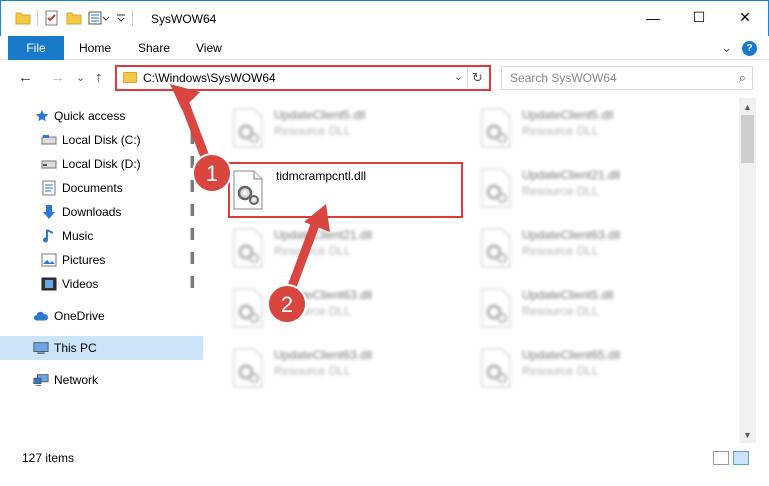  Describe the element at coordinates (49, 284) in the screenshot. I see `videos-icon` at that location.